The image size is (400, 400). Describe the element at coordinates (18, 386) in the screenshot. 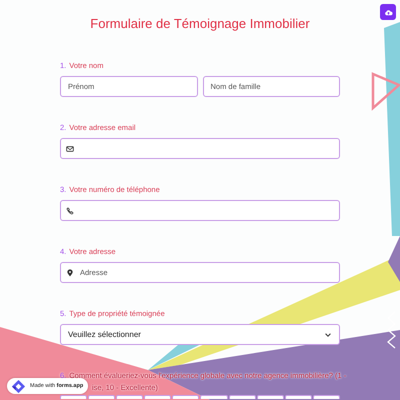

I see `logo-icon` at that location.